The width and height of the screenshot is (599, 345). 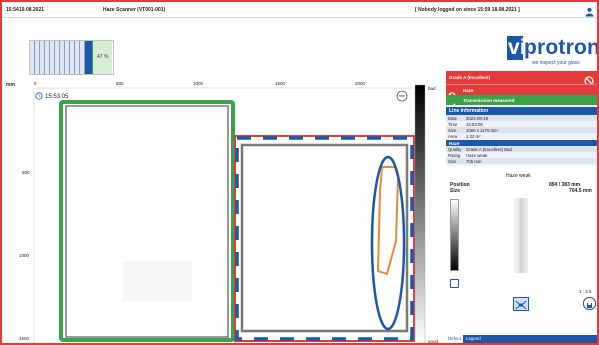 What do you see at coordinates (470, 77) in the screenshot?
I see `grade-title: Grade A (Excellent)` at bounding box center [470, 77].